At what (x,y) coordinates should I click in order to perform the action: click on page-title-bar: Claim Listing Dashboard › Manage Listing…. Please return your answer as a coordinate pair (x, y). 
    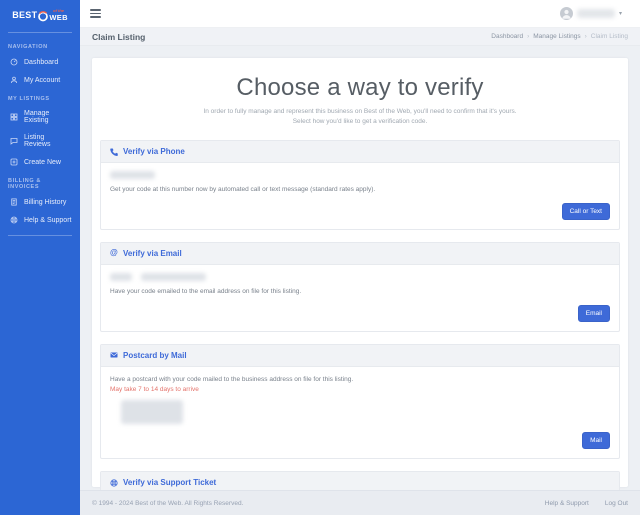
    Looking at the image, I should click on (360, 37).